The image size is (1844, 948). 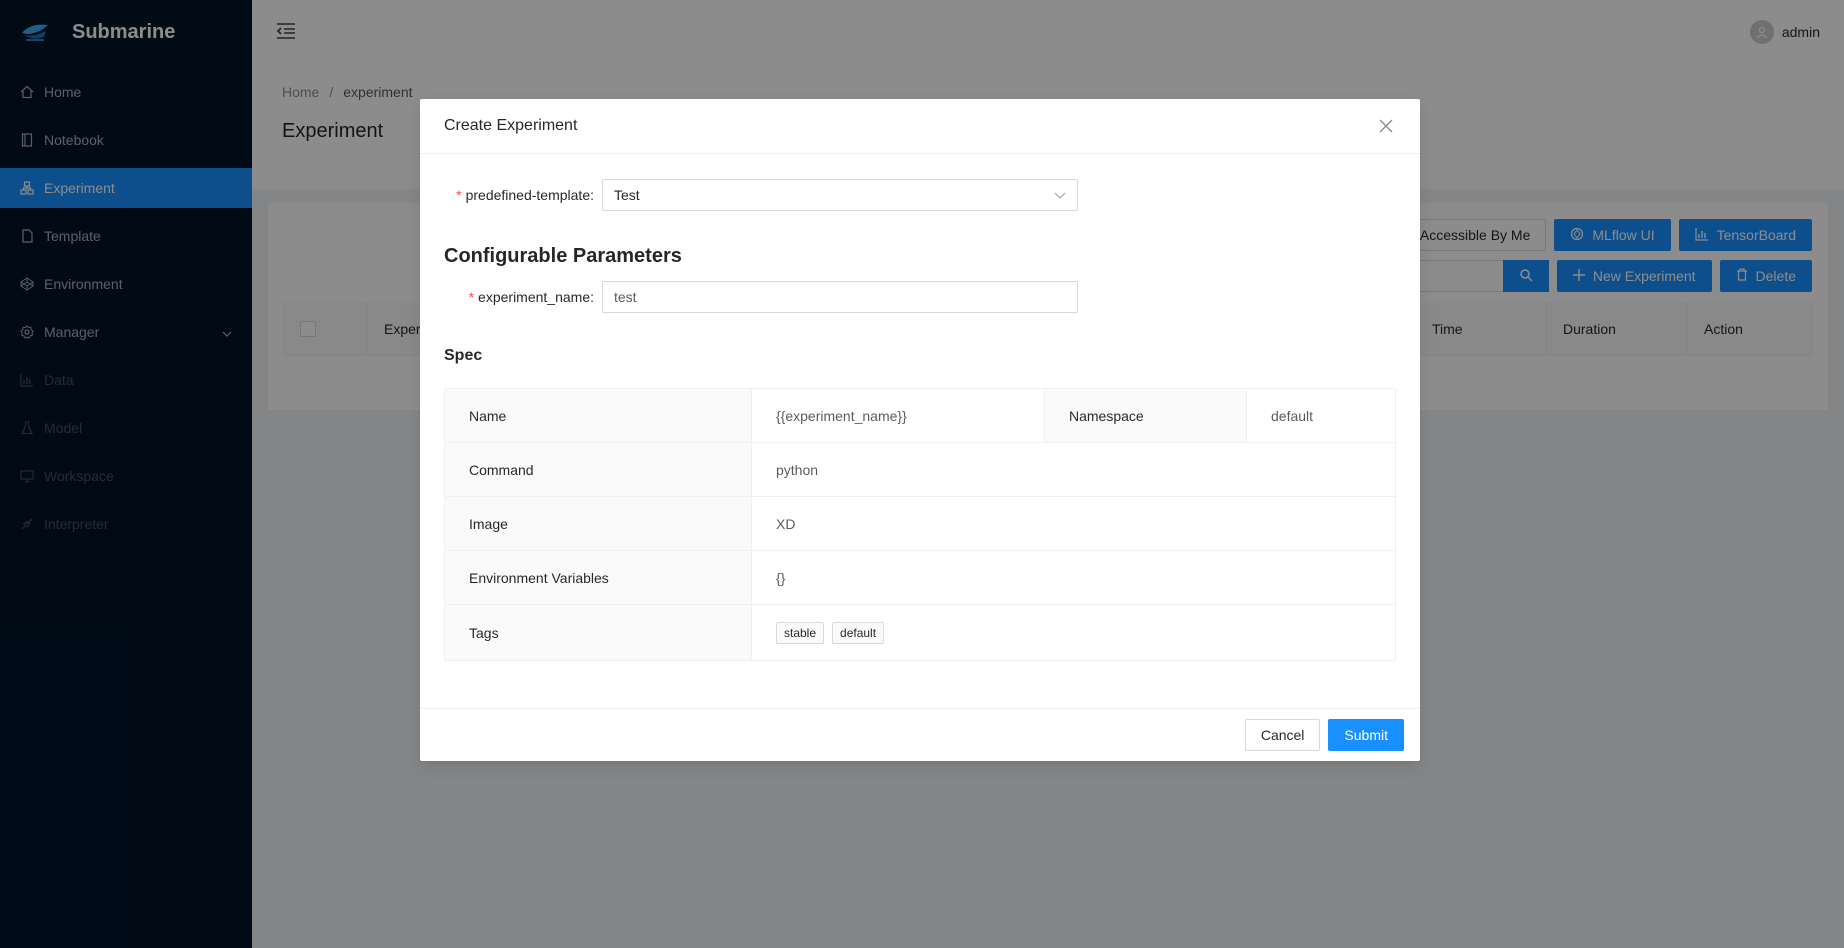 What do you see at coordinates (920, 734) in the screenshot?
I see `modal-footer: Cancel Submit` at bounding box center [920, 734].